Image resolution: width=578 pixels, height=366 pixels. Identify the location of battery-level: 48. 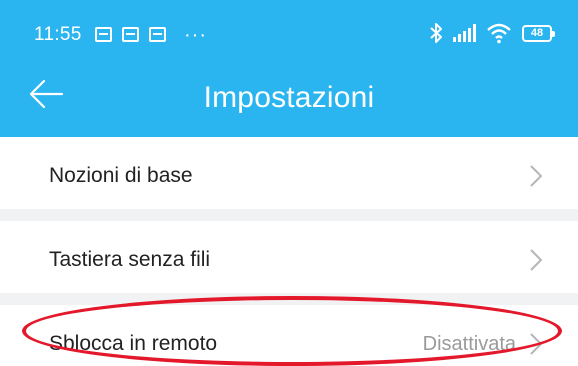
(537, 32).